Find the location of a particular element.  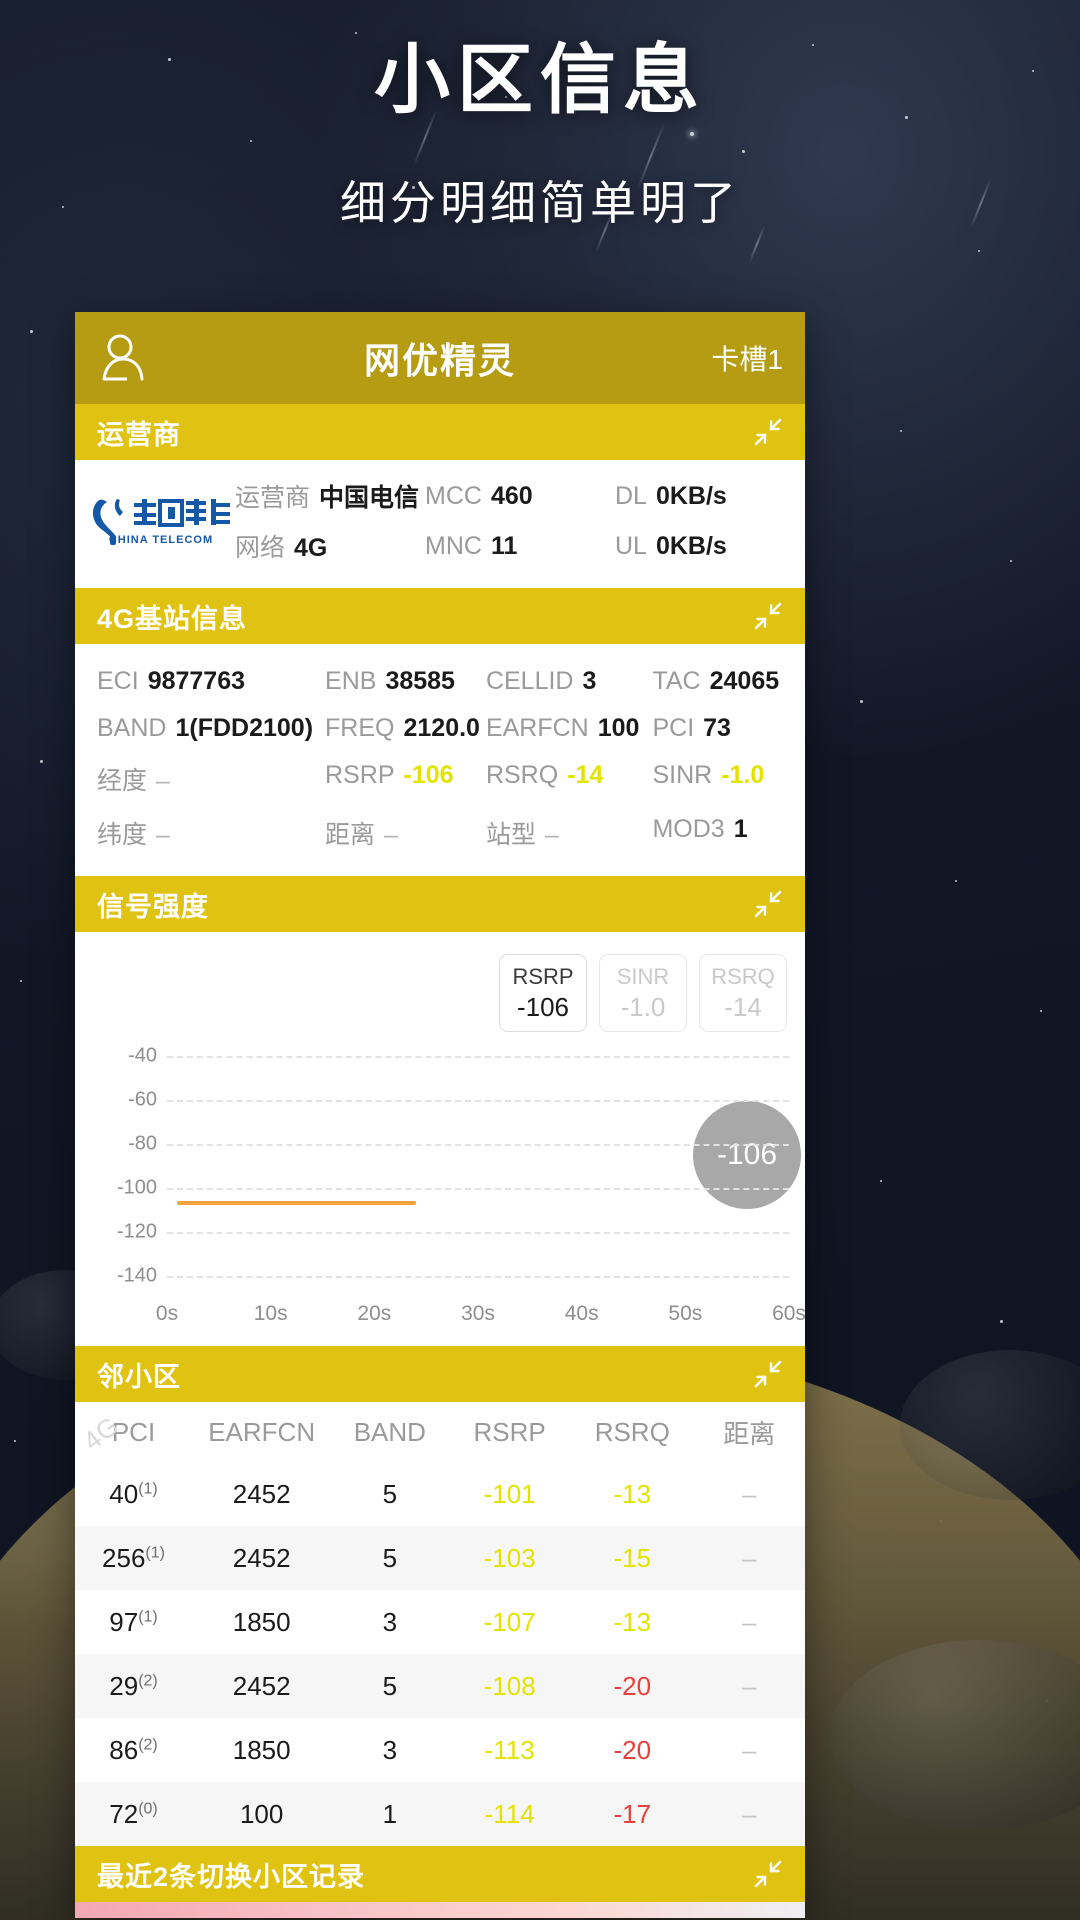

field-value: 38585 is located at coordinates (420, 681).